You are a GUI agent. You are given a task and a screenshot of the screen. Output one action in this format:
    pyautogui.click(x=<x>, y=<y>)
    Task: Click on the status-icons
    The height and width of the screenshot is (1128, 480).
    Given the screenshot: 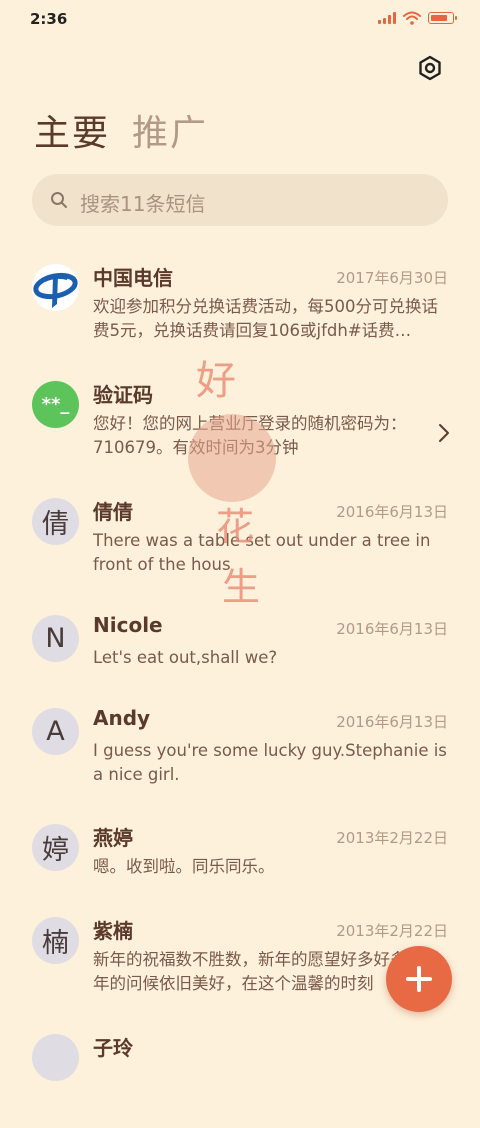 What is the action you would take?
    pyautogui.click(x=417, y=18)
    